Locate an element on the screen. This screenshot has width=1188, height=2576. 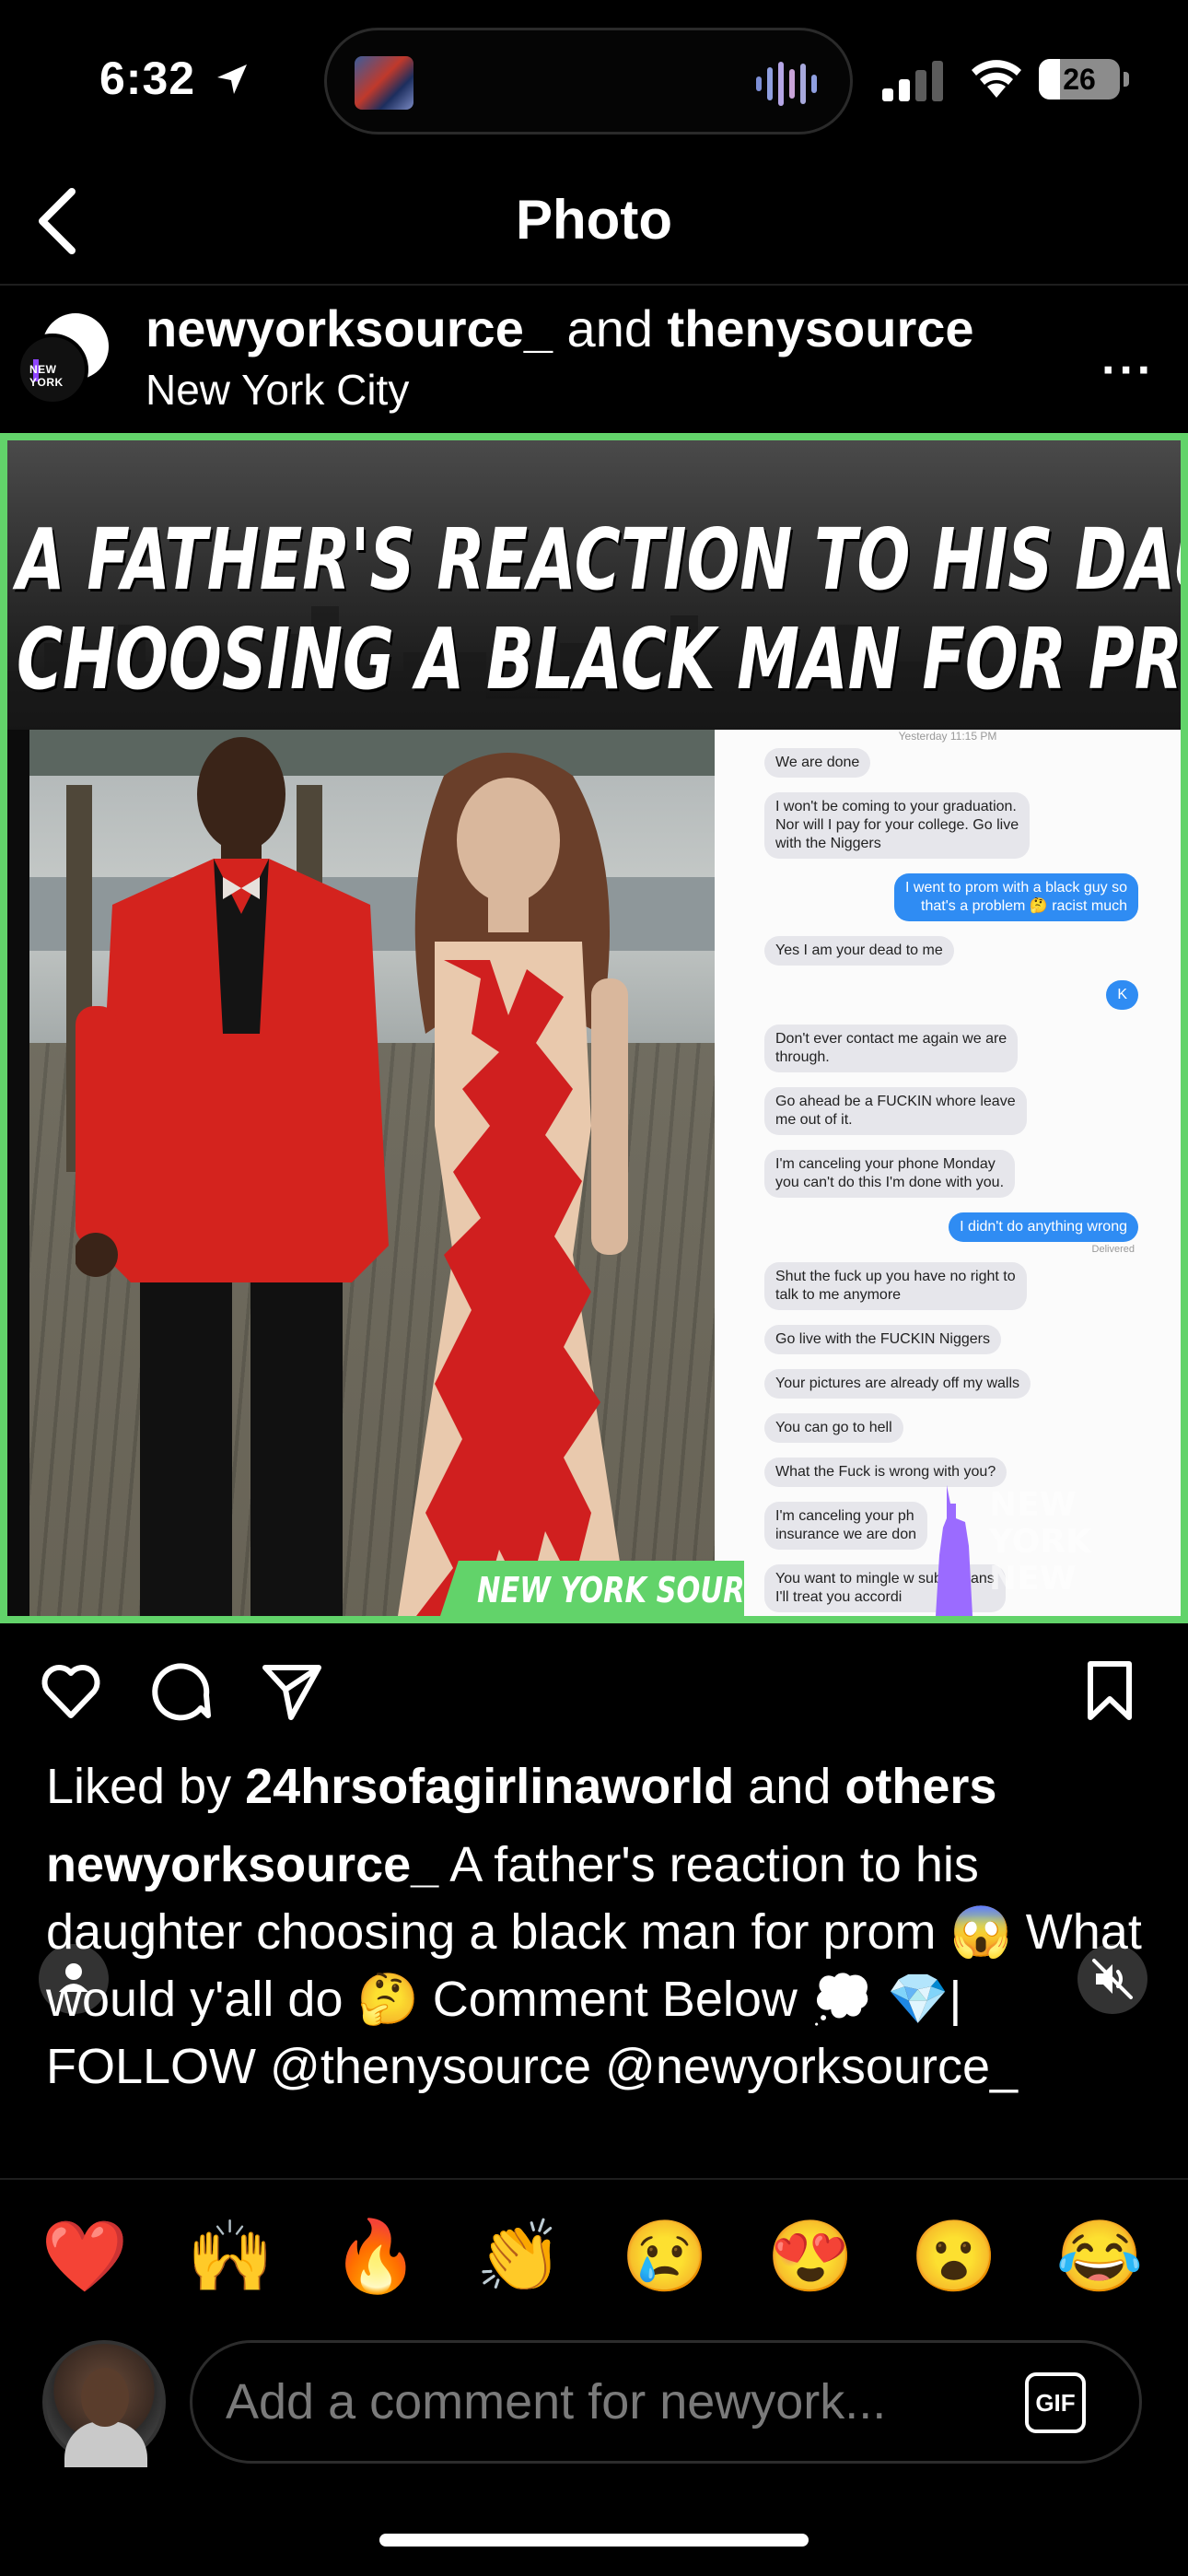
watermark-text: NEW YORK NEW is located at coordinates (1085, 1542).